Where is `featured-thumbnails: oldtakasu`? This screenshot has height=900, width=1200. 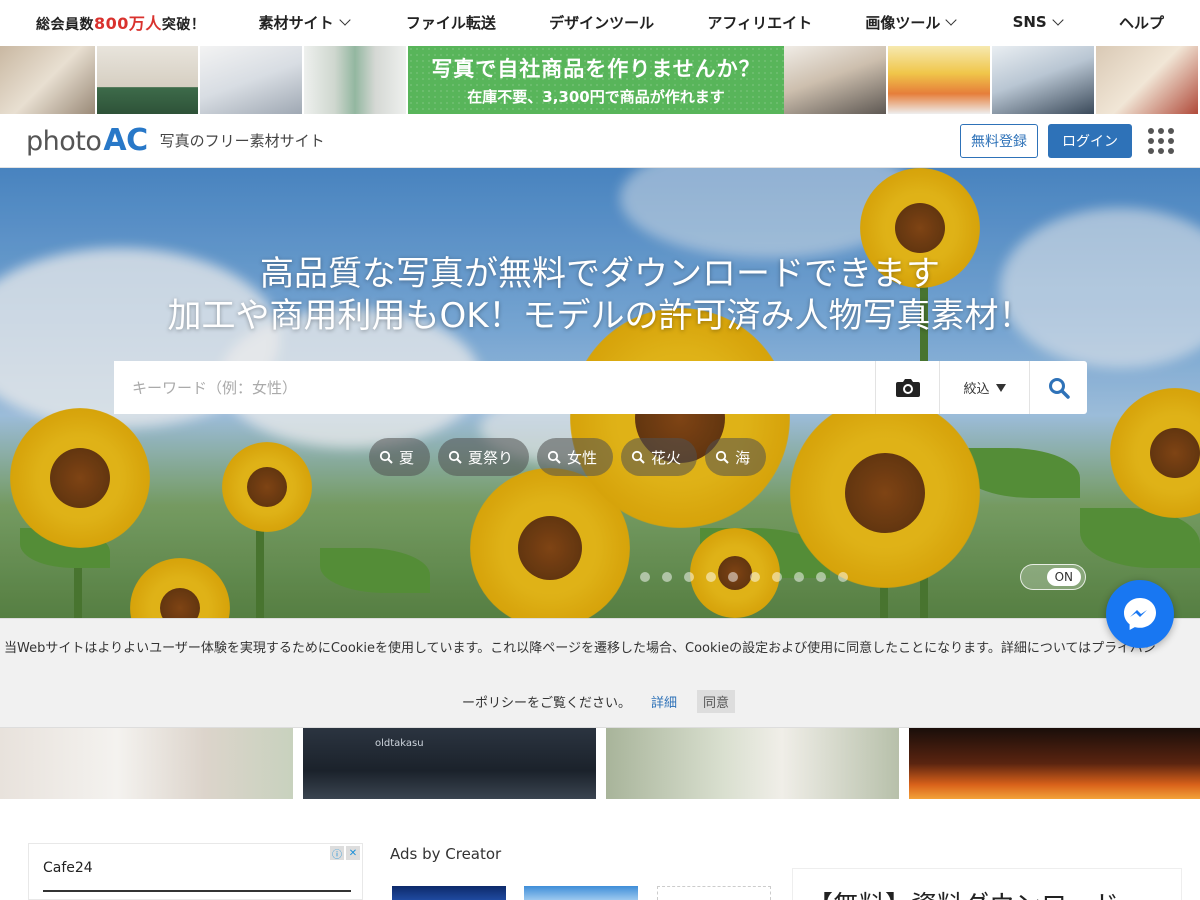
featured-thumbnails: oldtakasu is located at coordinates (600, 763).